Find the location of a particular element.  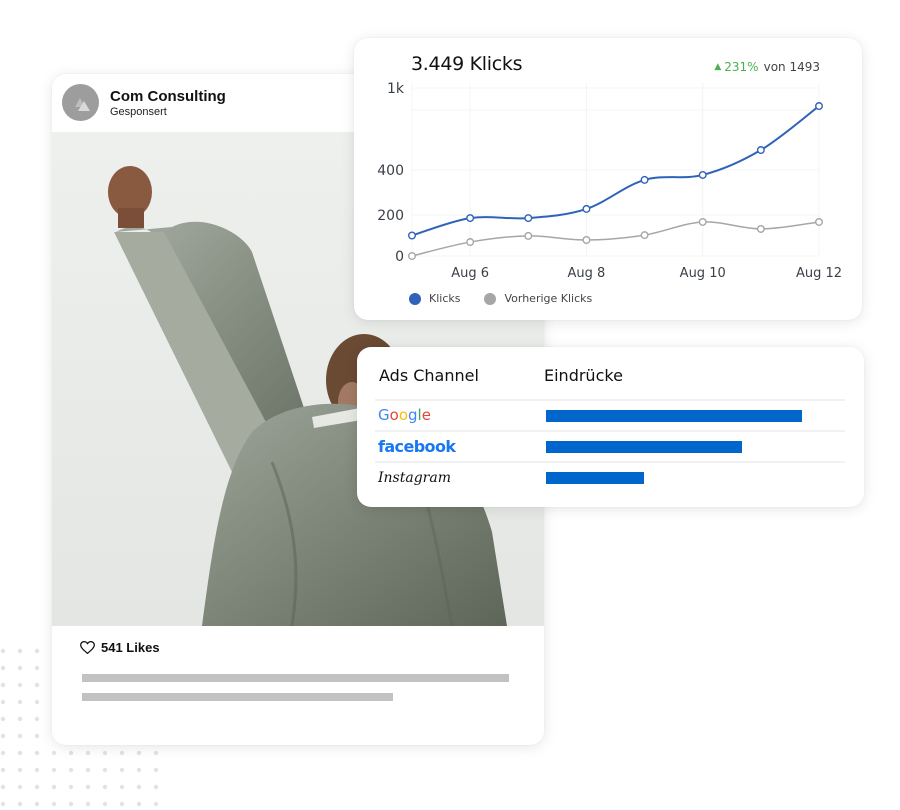

likes-count: 541 Likes is located at coordinates (130, 647).